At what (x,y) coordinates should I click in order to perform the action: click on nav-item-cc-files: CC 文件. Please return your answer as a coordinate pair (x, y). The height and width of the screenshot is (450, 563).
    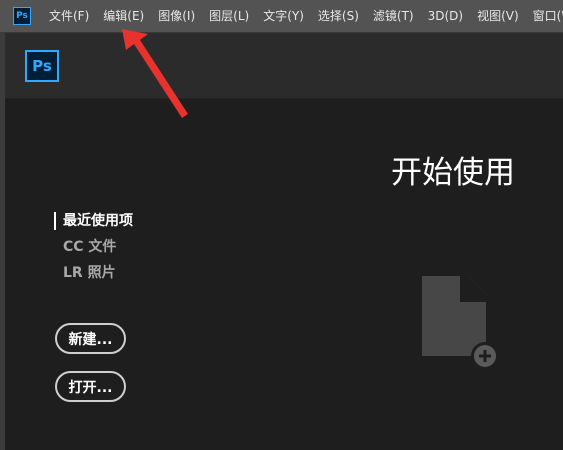
    Looking at the image, I should click on (93, 247).